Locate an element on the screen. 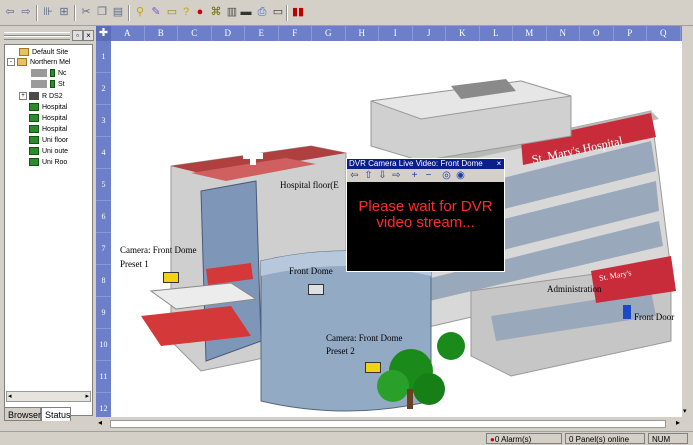  minus-icon: − is located at coordinates (428, 175).